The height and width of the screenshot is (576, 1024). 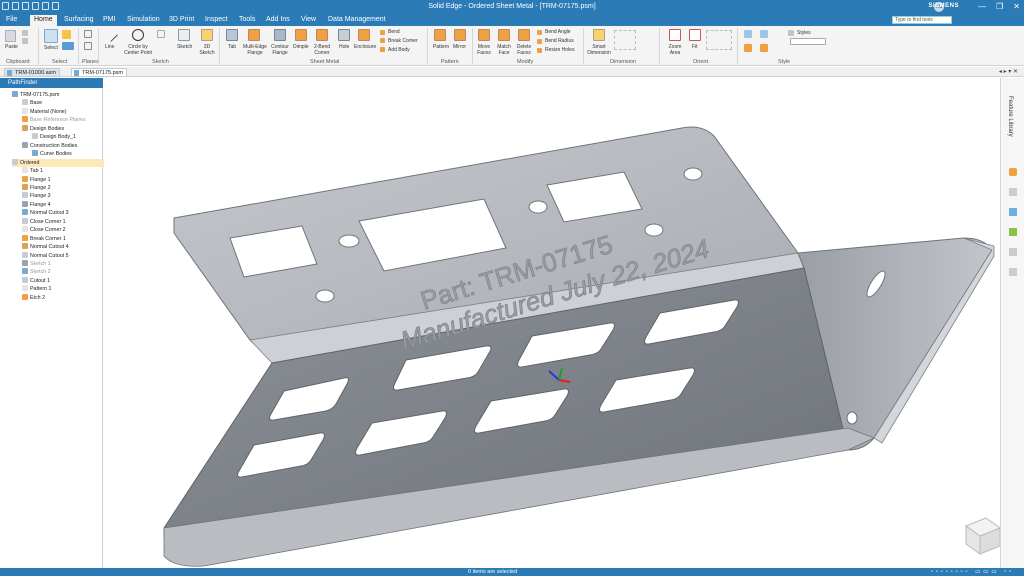 I want to click on mirror-icon, so click(x=460, y=35).